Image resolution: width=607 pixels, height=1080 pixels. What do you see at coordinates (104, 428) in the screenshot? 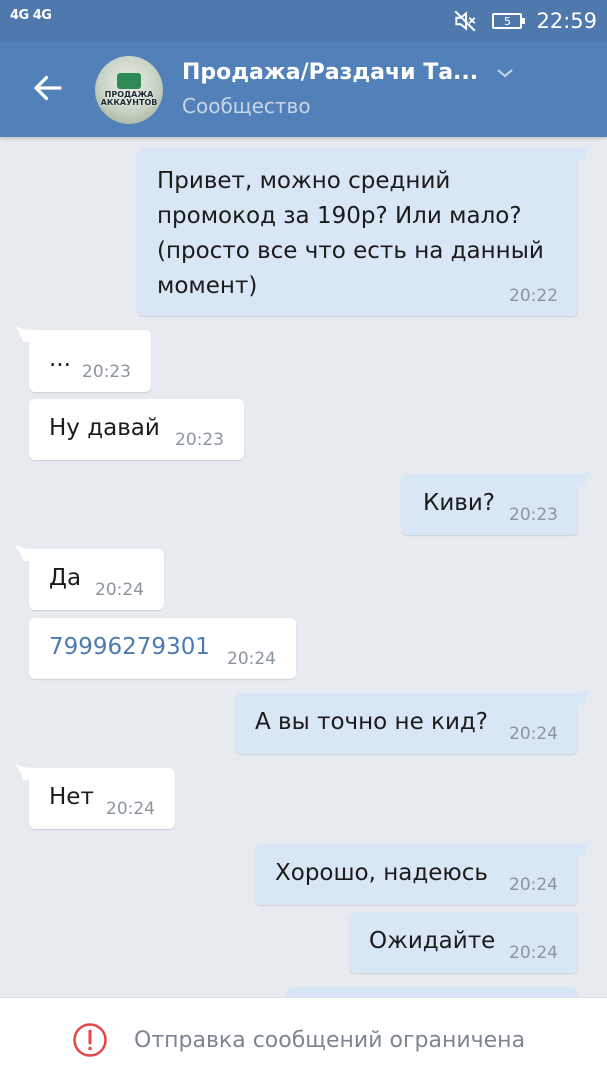
I see `message-text: Ну давай` at bounding box center [104, 428].